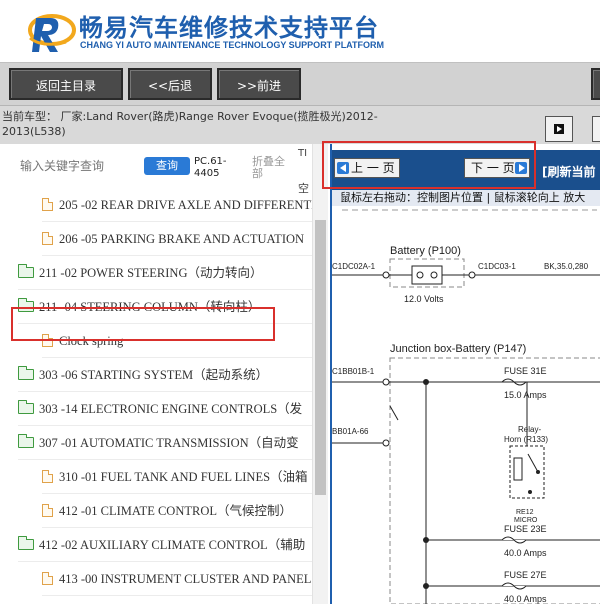 The height and width of the screenshot is (604, 600). I want to click on search-button: 查询, so click(167, 166).